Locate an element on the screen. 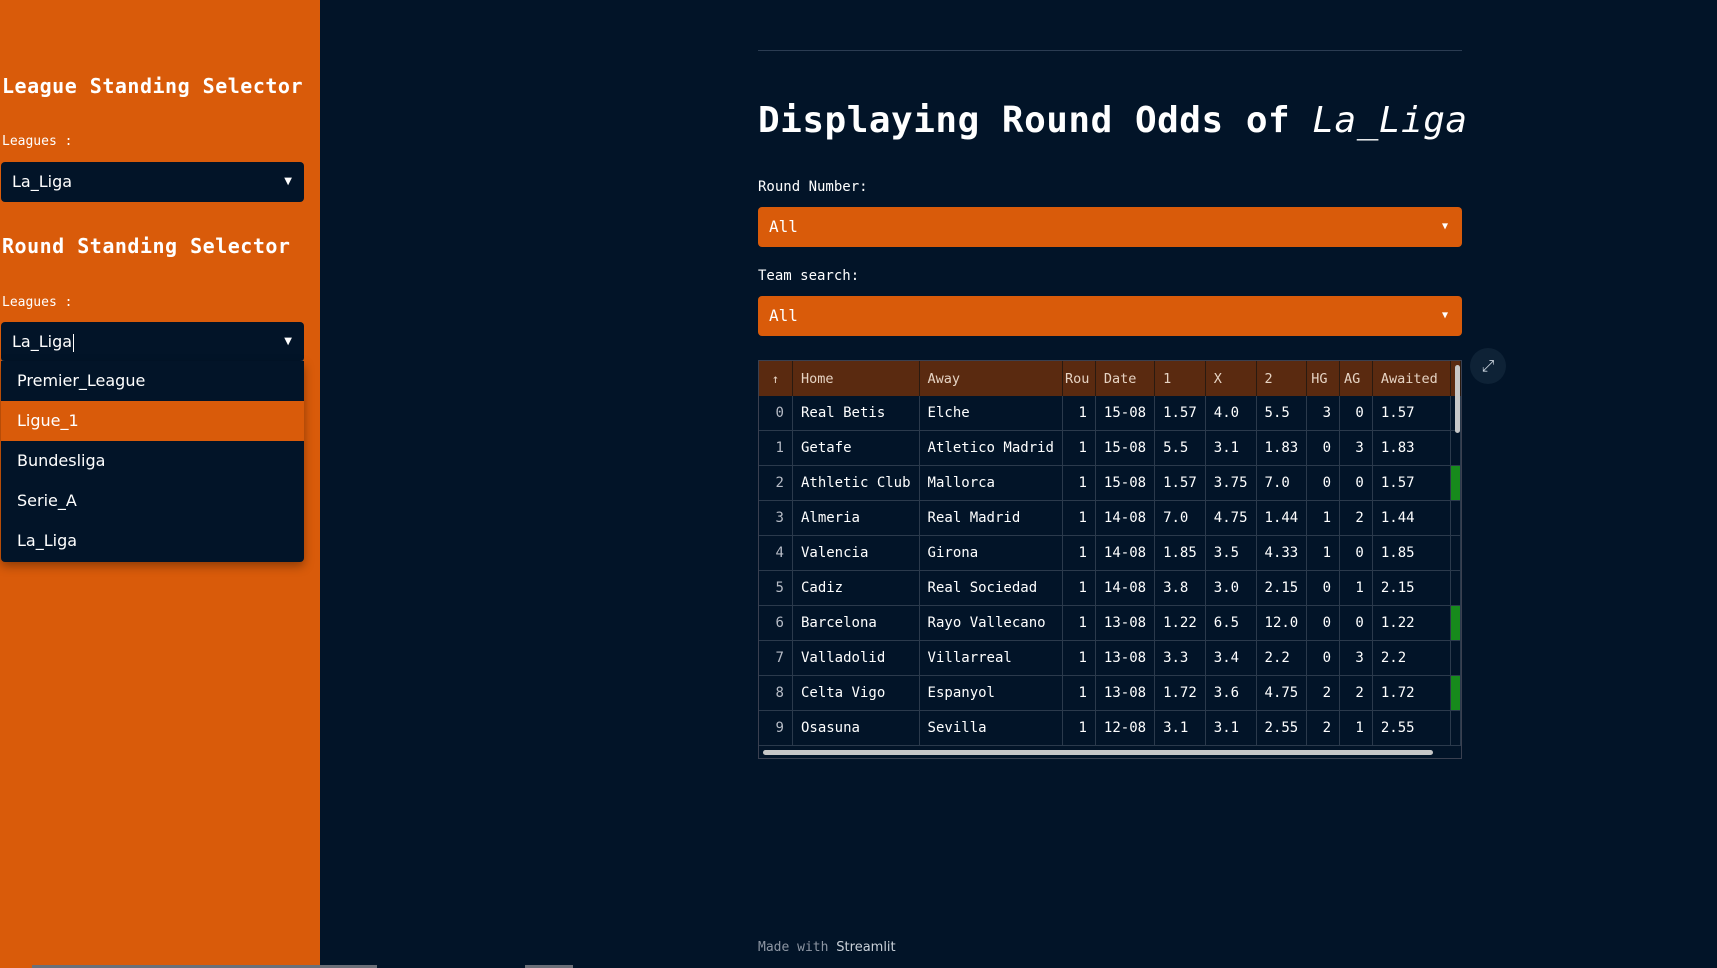 The image size is (1717, 968). table-cell-date: 15-08 is located at coordinates (1125, 448).